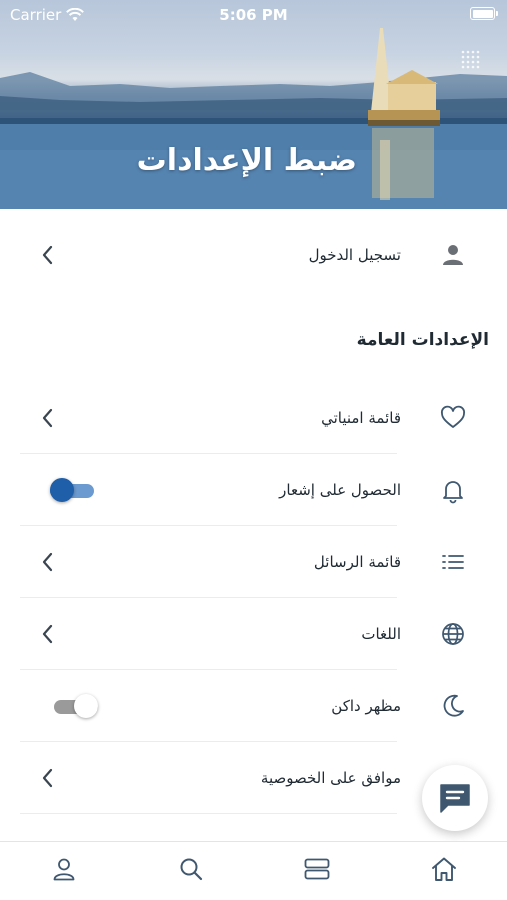 The width and height of the screenshot is (507, 900). I want to click on list-icon, so click(453, 562).